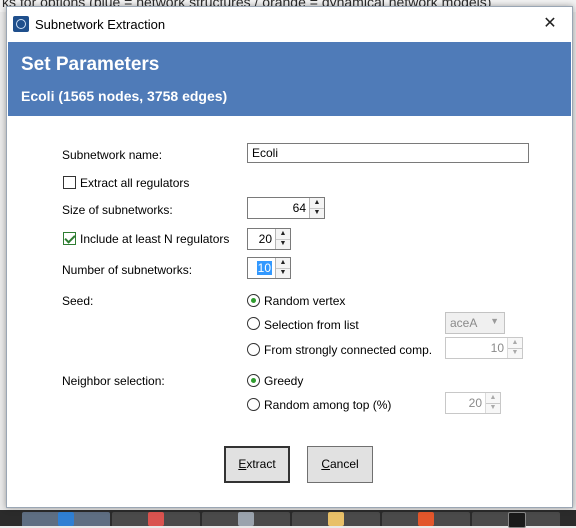  Describe the element at coordinates (325, 464) in the screenshot. I see `cancel-mnemonic: C` at that location.